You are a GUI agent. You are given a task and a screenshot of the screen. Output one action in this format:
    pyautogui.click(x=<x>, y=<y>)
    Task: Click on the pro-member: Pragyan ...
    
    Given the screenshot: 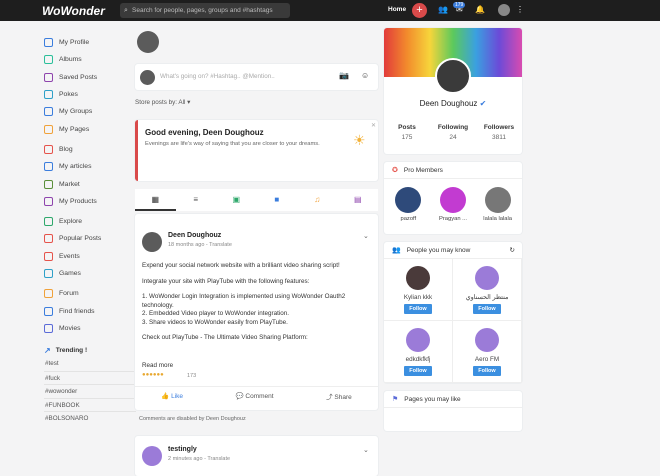 What is the action you would take?
    pyautogui.click(x=453, y=208)
    